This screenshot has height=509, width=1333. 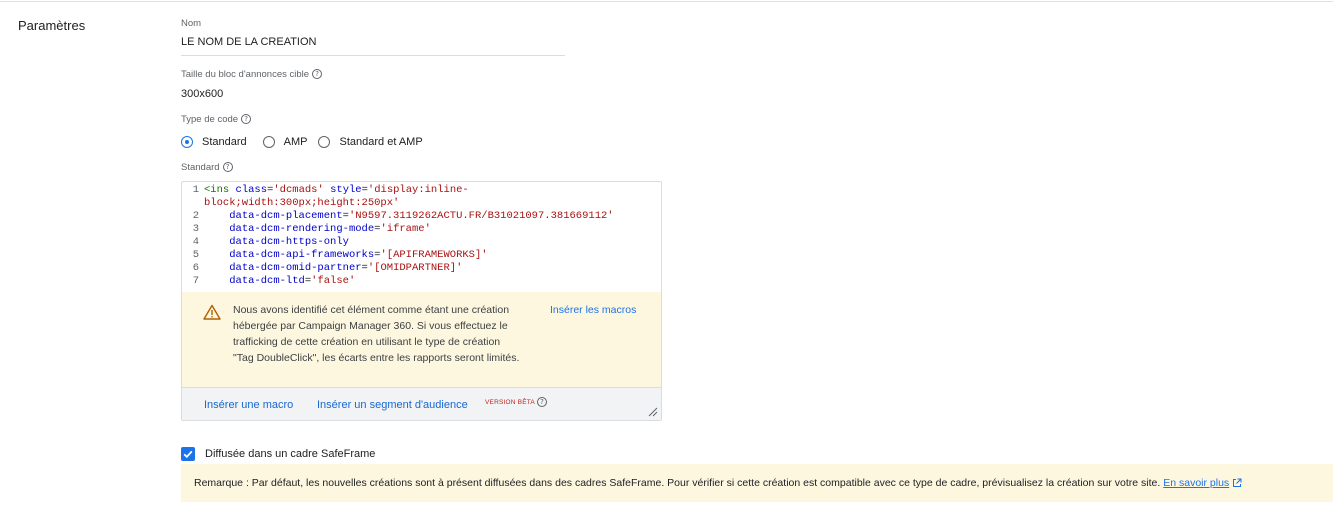 What do you see at coordinates (373, 55) in the screenshot?
I see `name-input-underline` at bounding box center [373, 55].